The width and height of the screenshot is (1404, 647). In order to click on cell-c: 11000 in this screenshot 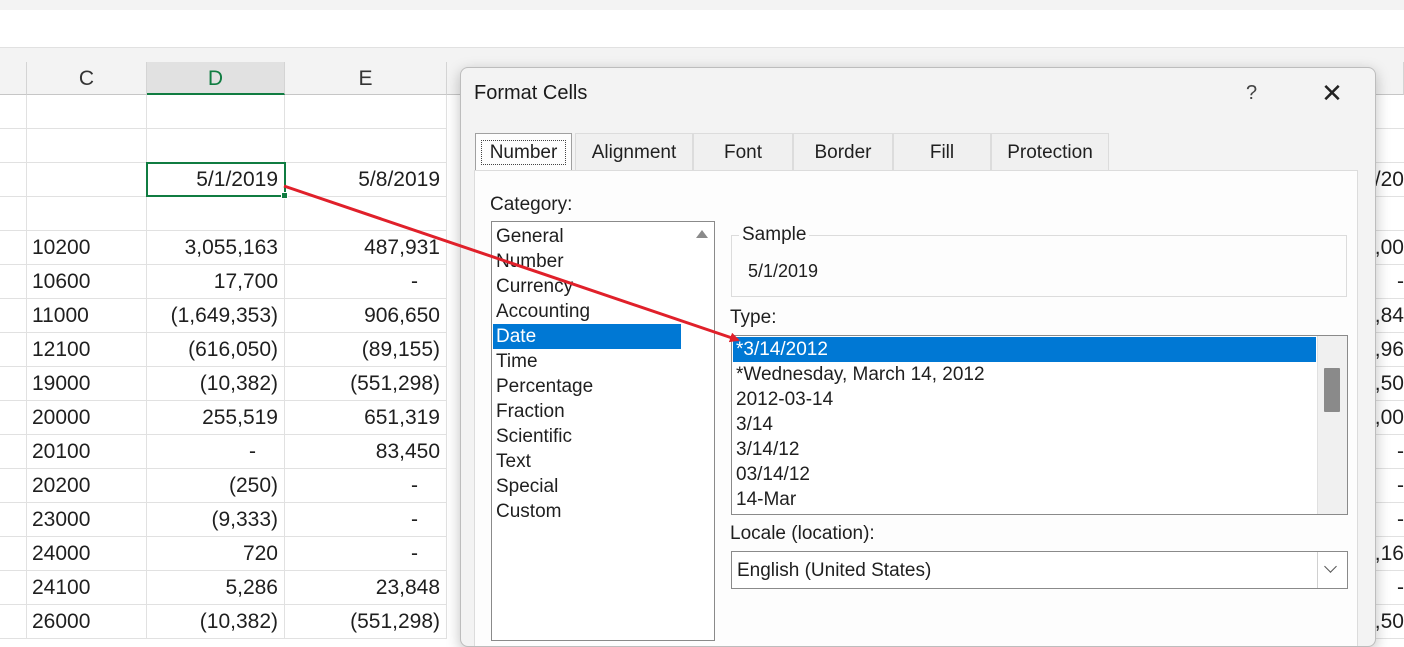, I will do `click(87, 316)`.